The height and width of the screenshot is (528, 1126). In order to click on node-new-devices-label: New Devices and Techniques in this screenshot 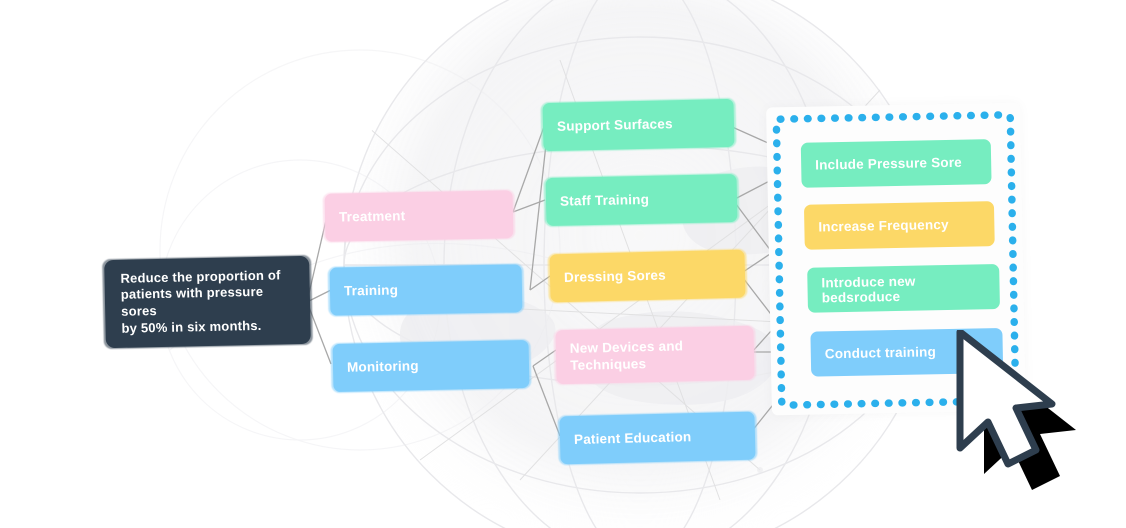, I will do `click(627, 355)`.